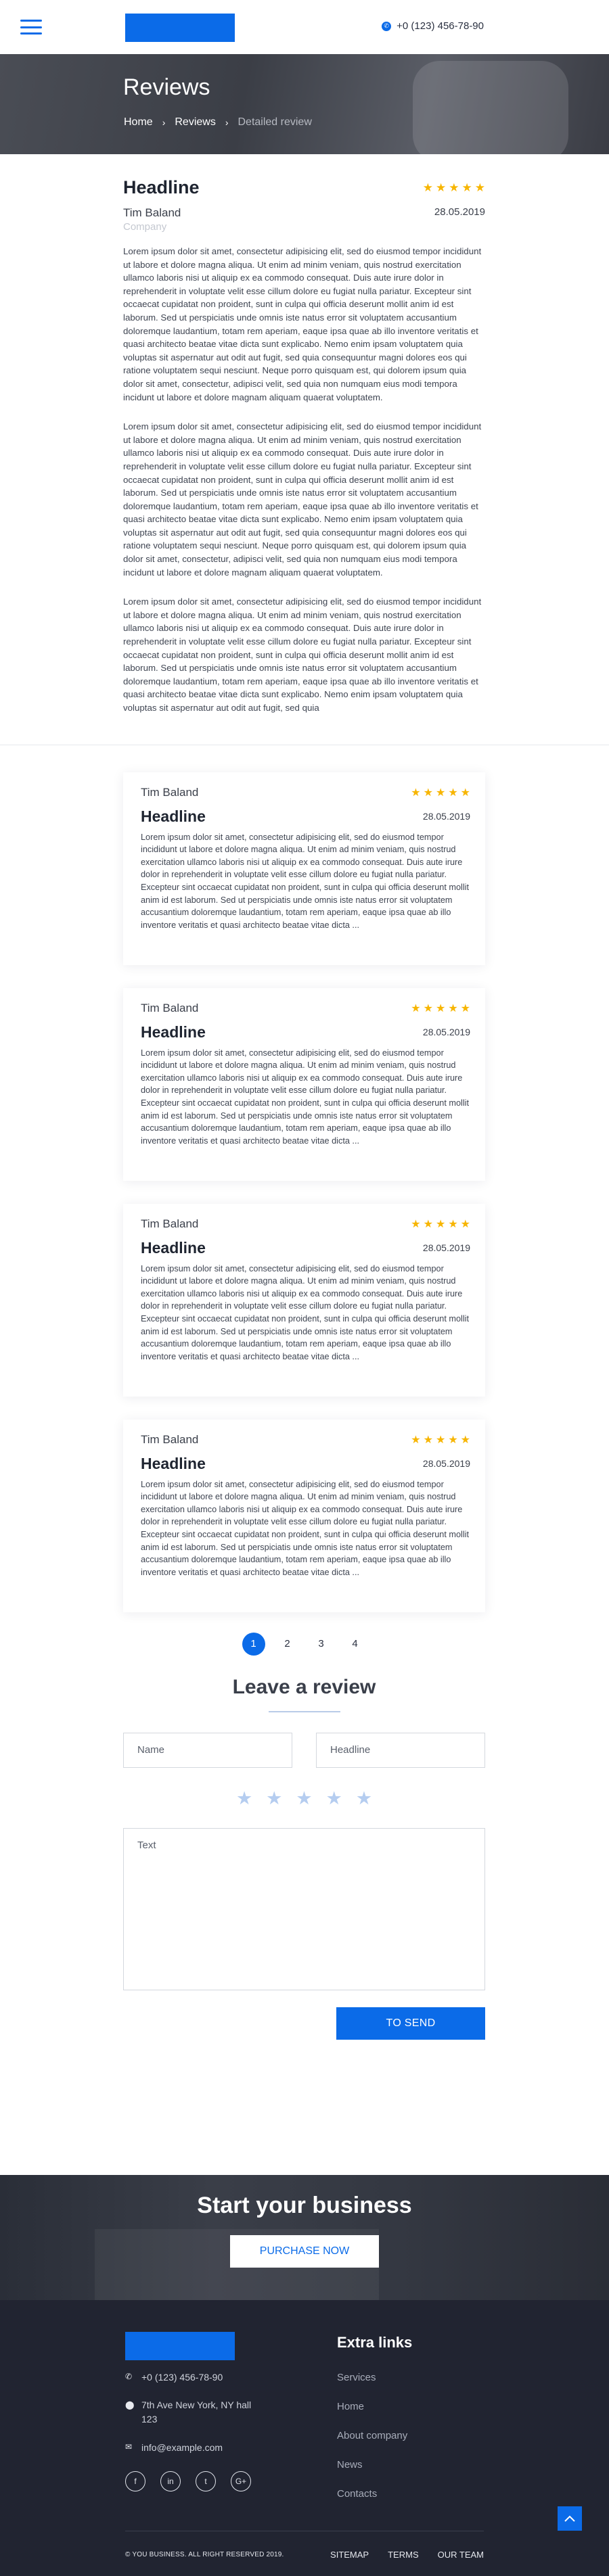  What do you see at coordinates (170, 2481) in the screenshot?
I see `linkedin-icon: in` at bounding box center [170, 2481].